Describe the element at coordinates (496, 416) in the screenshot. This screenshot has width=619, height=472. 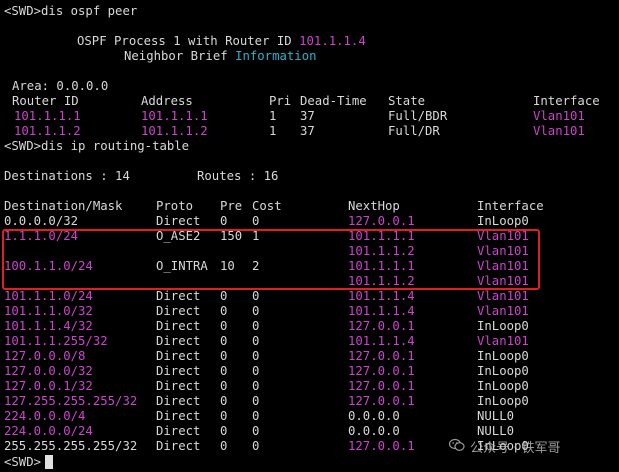
I see `cell-interface: NULL0` at that location.